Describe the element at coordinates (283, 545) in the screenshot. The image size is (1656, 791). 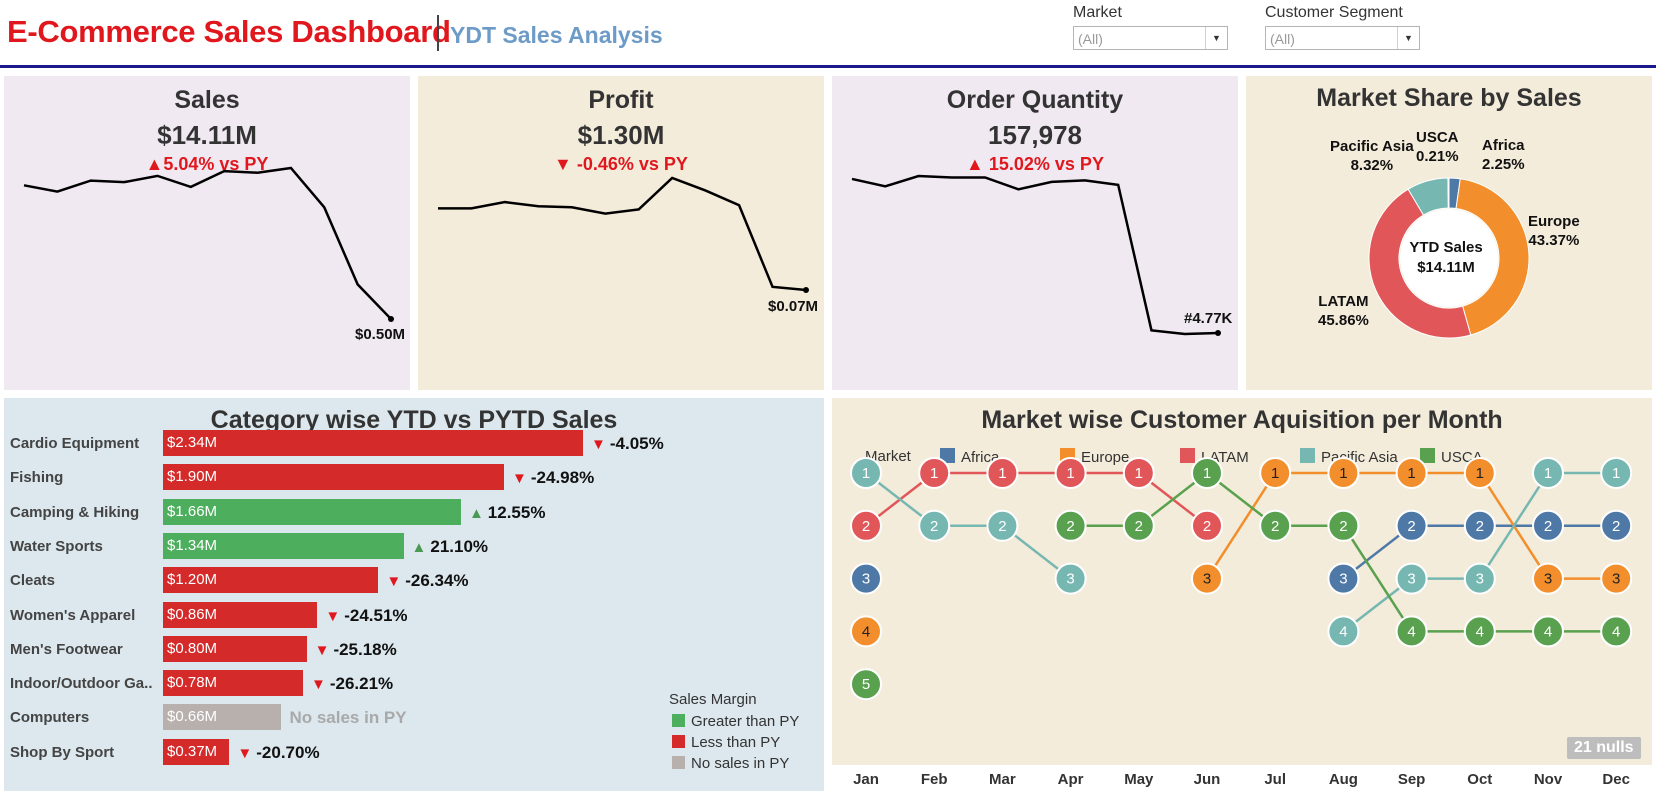
I see `category-bar: $1.34M` at that location.